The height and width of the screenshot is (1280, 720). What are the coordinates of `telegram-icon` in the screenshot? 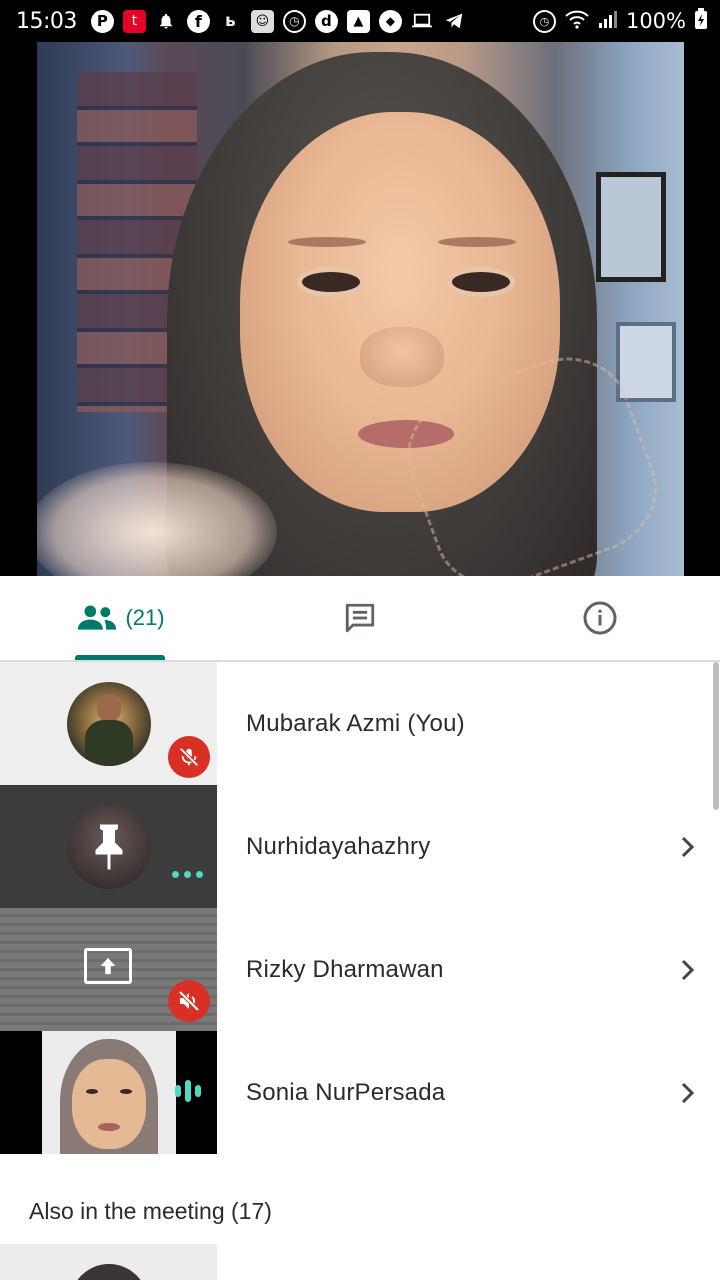 It's located at (454, 21).